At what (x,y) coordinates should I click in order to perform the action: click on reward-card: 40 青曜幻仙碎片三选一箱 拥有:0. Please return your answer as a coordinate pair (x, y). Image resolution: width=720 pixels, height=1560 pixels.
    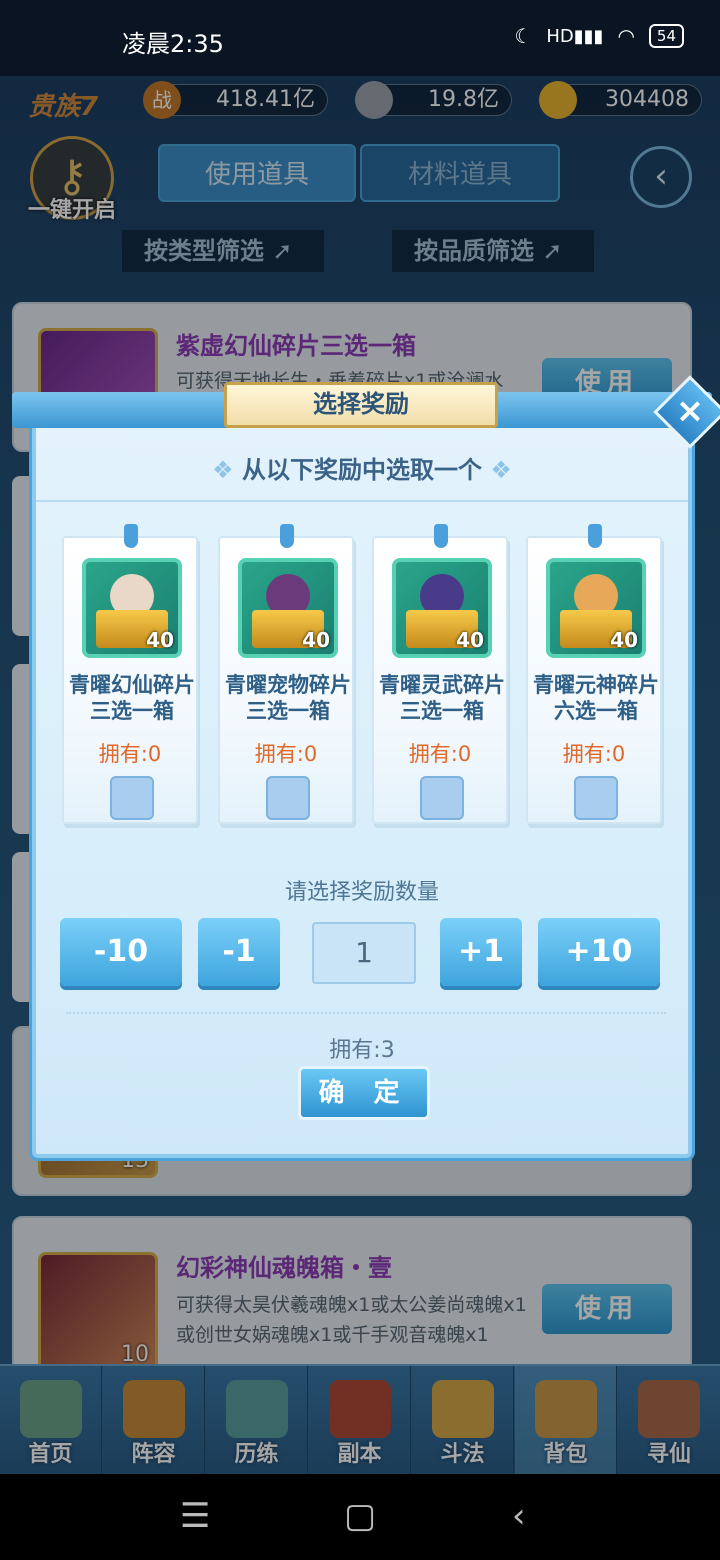
    Looking at the image, I should click on (130, 674).